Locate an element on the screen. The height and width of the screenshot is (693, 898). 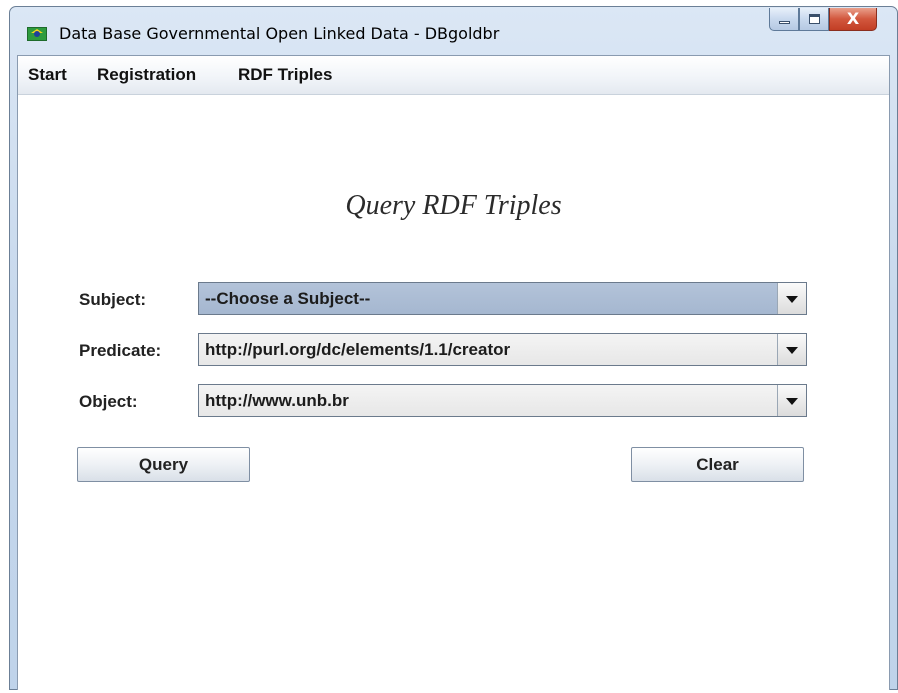
predicate-dropdown-arrow-icon is located at coordinates (791, 349).